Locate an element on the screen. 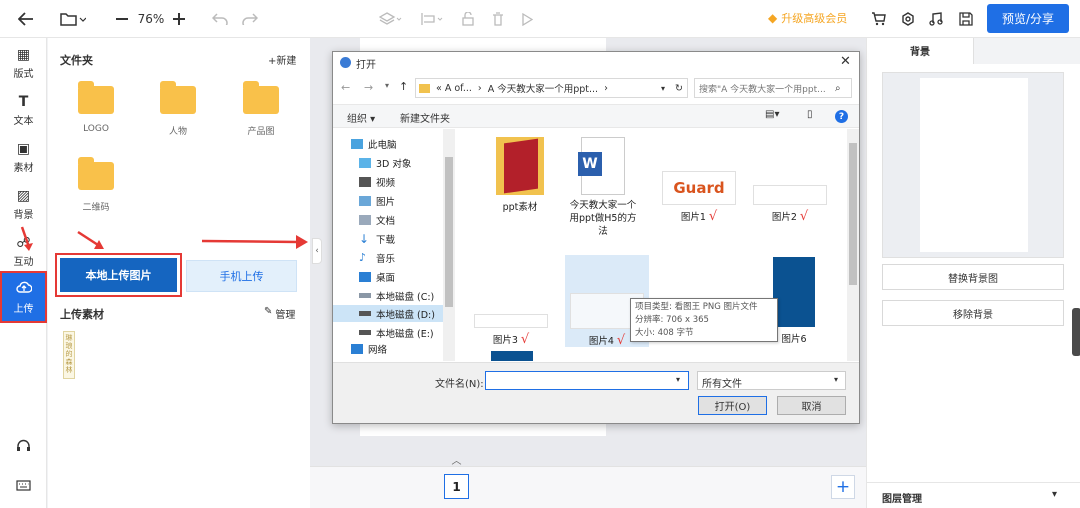  tab-background: 背景 is located at coordinates (920, 51).